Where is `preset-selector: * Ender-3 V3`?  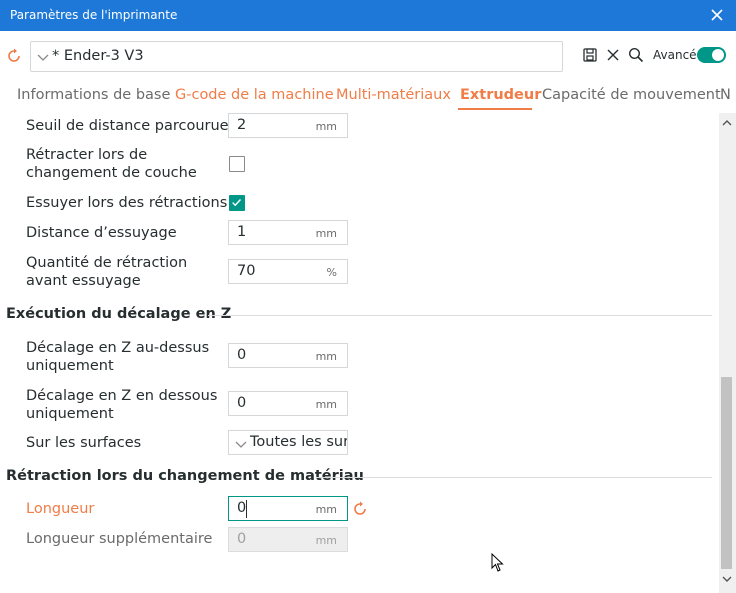 preset-selector: * Ender-3 V3 is located at coordinates (296, 56).